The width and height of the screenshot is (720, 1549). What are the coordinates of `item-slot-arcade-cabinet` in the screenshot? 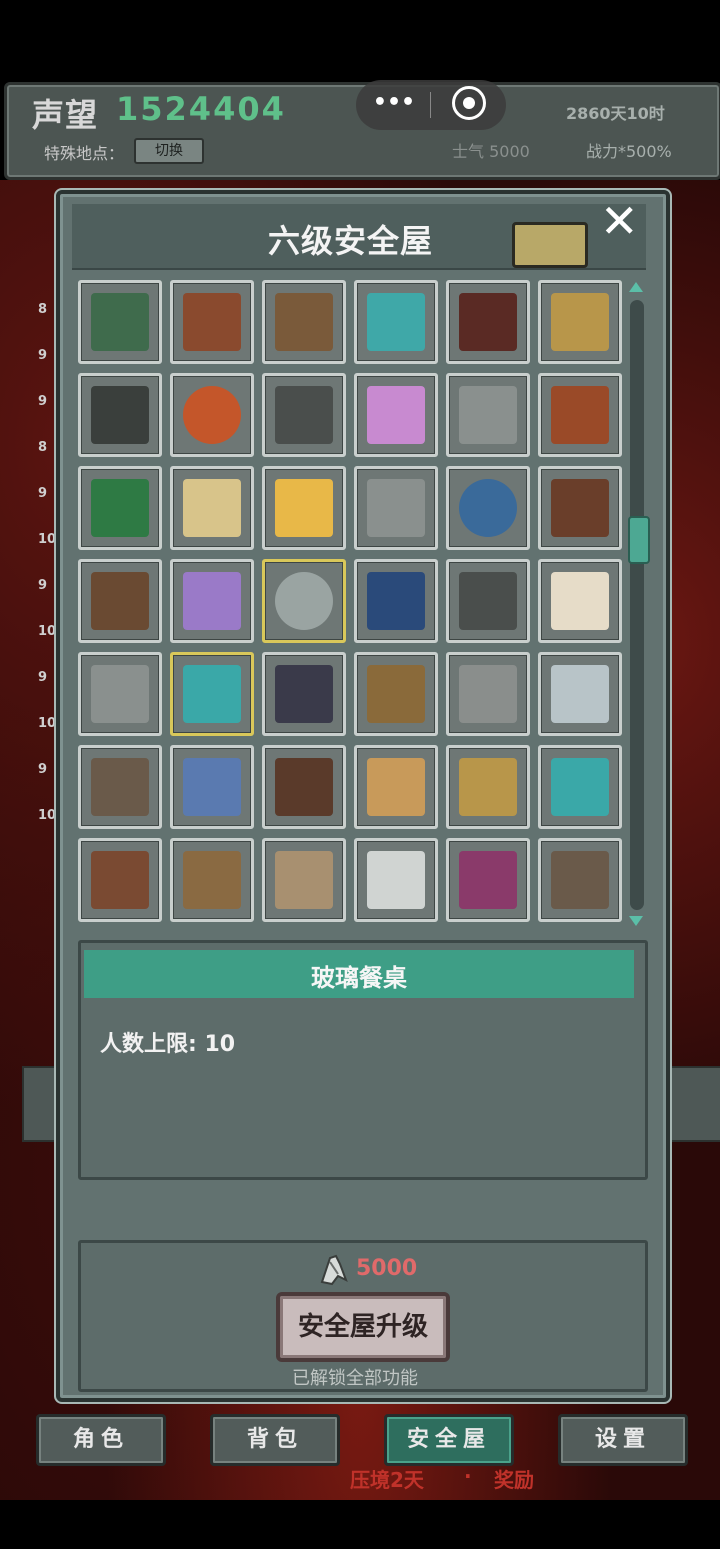 It's located at (396, 601).